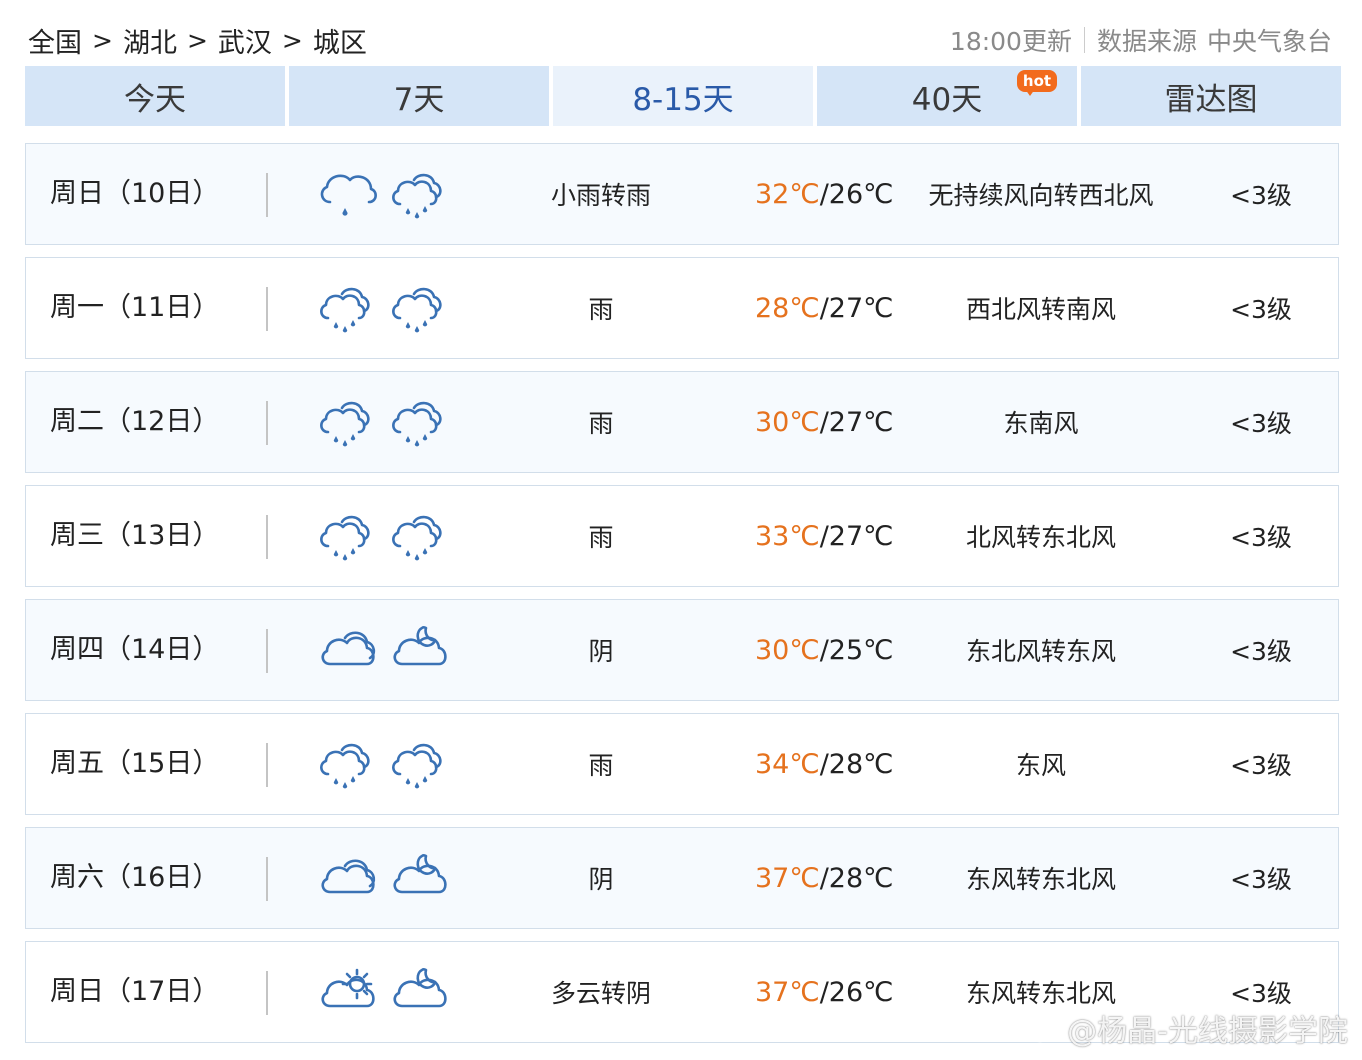 The height and width of the screenshot is (1060, 1362). I want to click on forecast-tabs: 今天 7天 8-15天 40天 hot 雷达图, so click(683, 96).